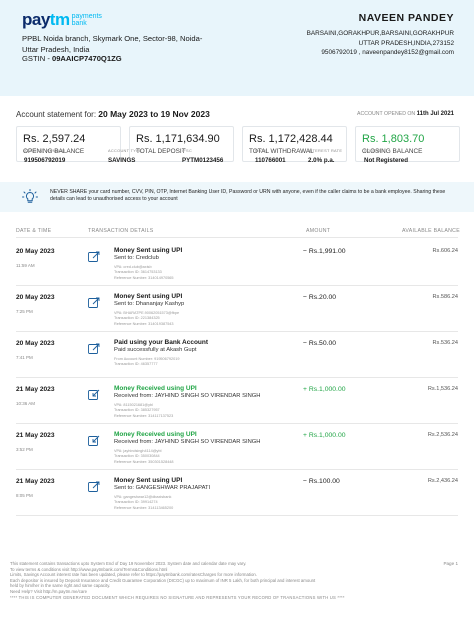 The height and width of the screenshot is (632, 474). I want to click on nominee-field: NOMINEE Not Registered, so click(386, 156).